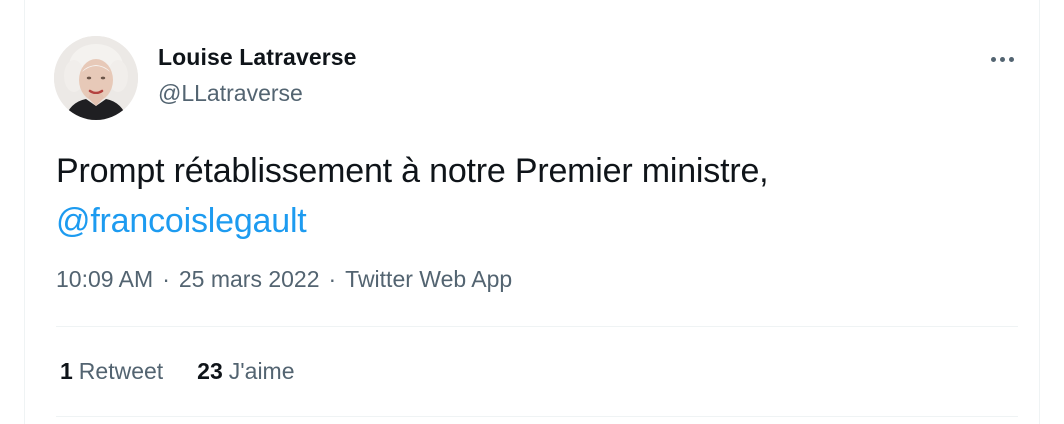  I want to click on author-avatar, so click(96, 78).